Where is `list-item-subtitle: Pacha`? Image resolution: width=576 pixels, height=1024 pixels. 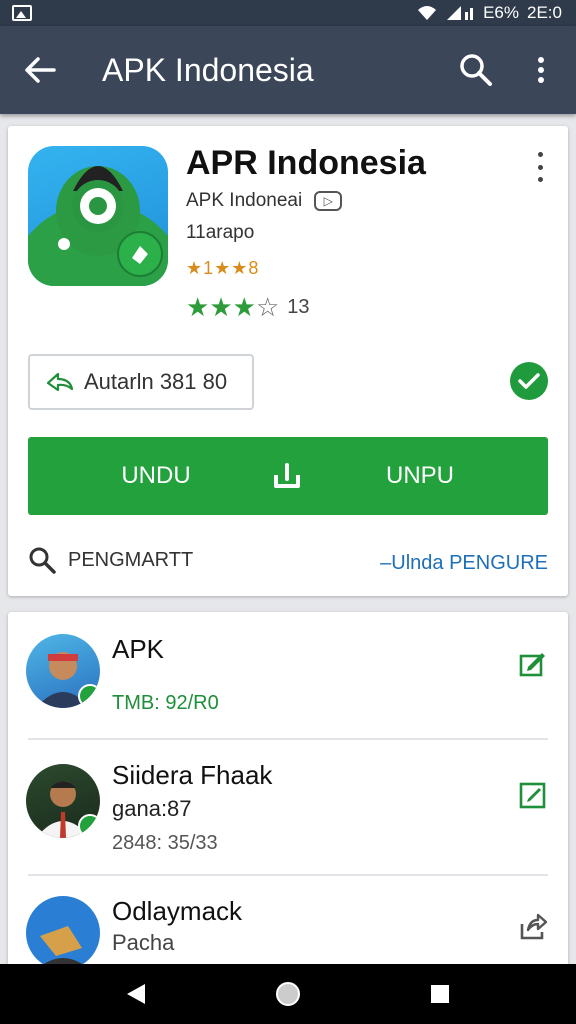 list-item-subtitle: Pacha is located at coordinates (143, 942).